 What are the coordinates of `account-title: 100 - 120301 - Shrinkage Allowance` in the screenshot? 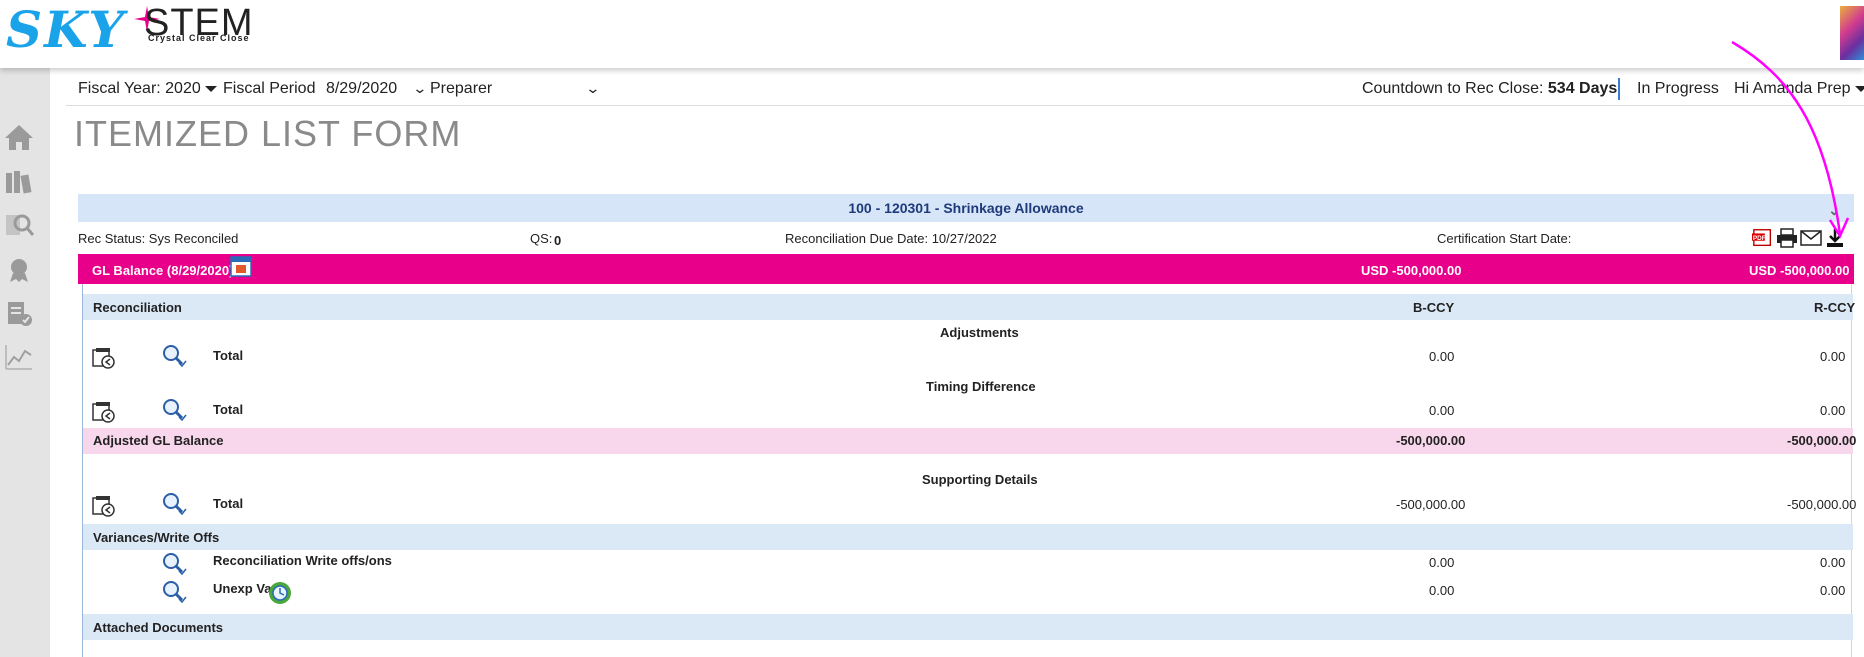 It's located at (966, 208).